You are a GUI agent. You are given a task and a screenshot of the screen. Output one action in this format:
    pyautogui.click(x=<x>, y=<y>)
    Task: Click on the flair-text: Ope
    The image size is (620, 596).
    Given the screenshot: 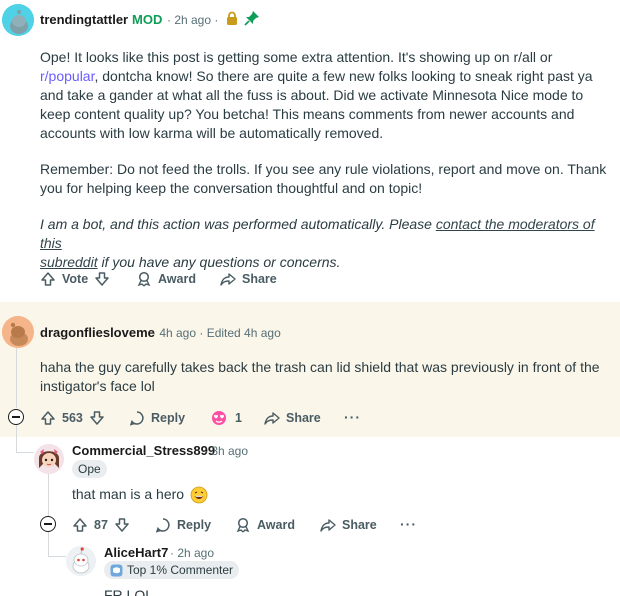 What is the action you would take?
    pyautogui.click(x=89, y=469)
    